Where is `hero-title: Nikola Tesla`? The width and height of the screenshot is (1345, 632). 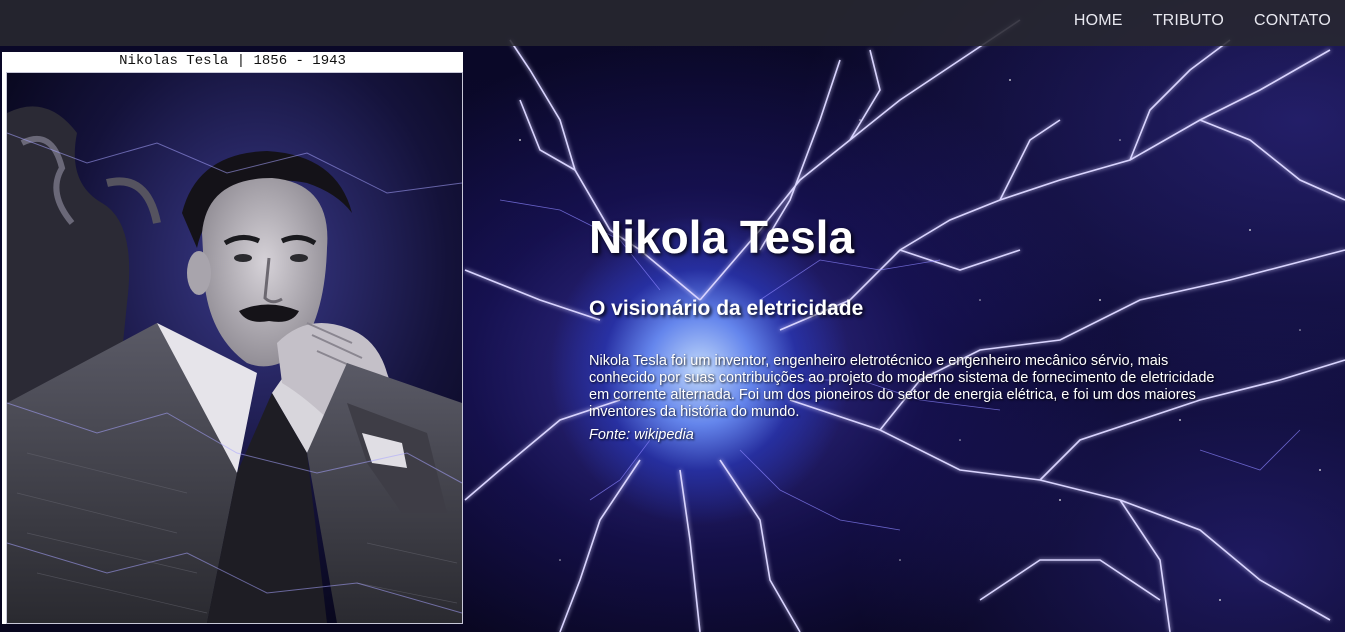 hero-title: Nikola Tesla is located at coordinates (722, 237).